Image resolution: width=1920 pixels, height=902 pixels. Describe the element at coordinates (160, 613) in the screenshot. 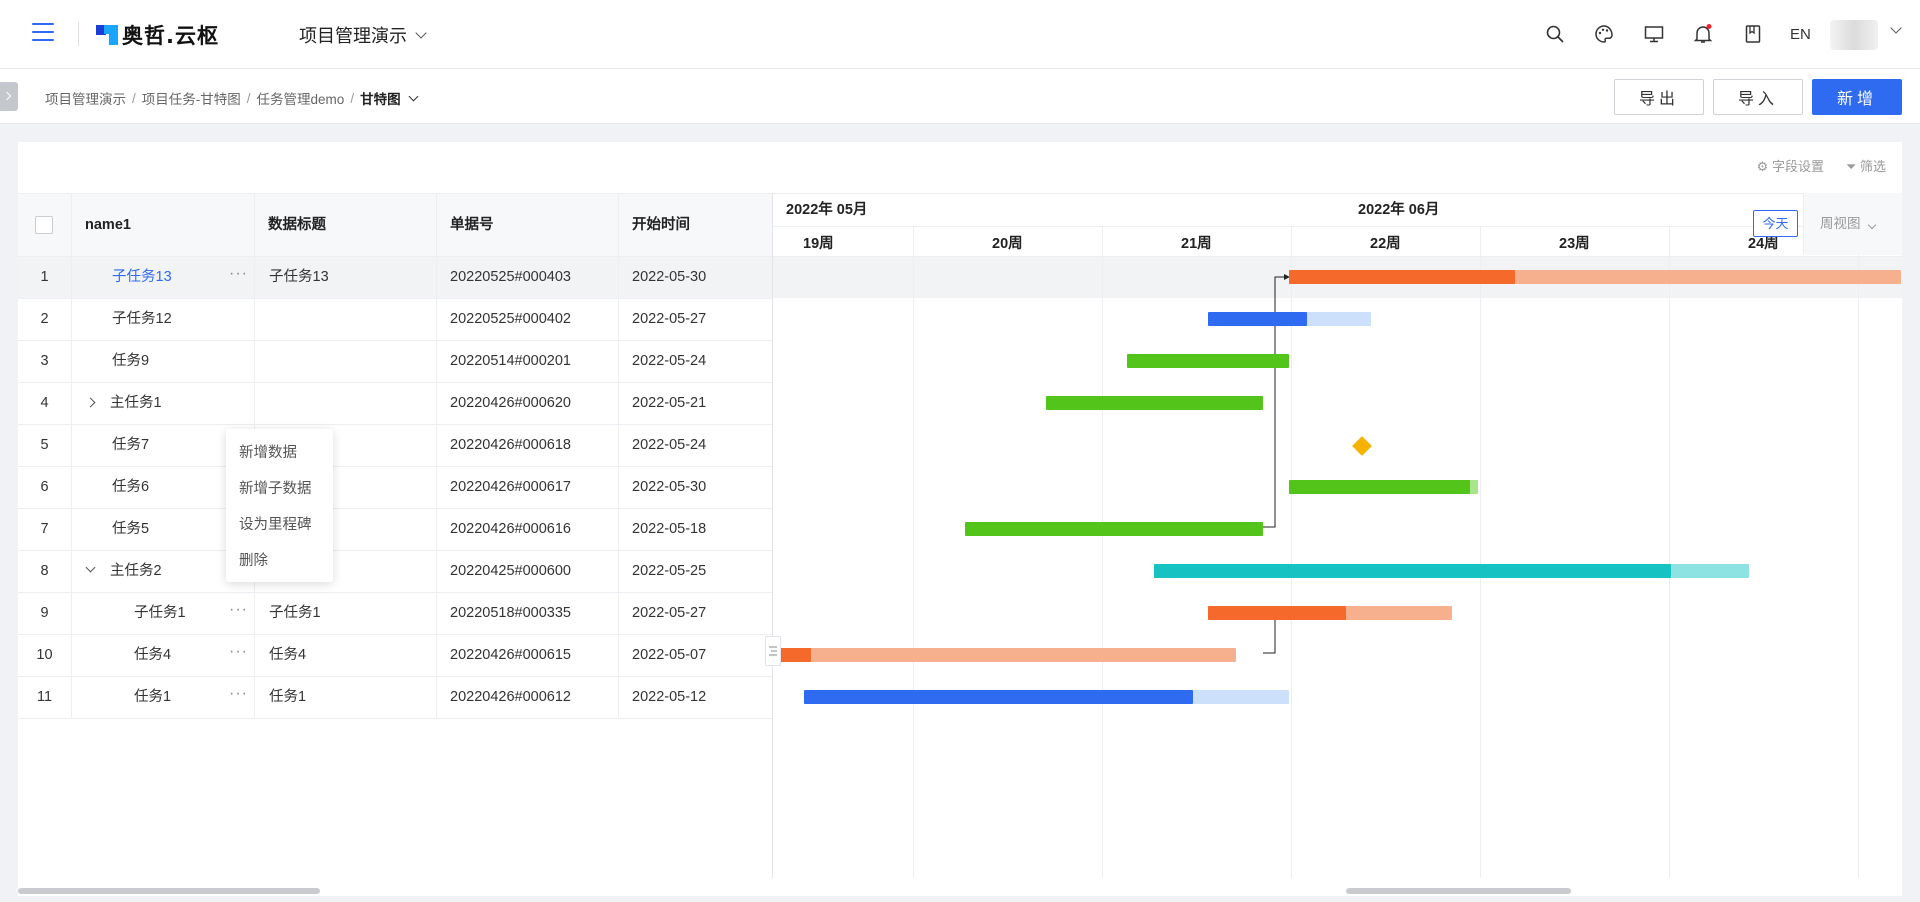

I see `task-name: 子任务1` at that location.